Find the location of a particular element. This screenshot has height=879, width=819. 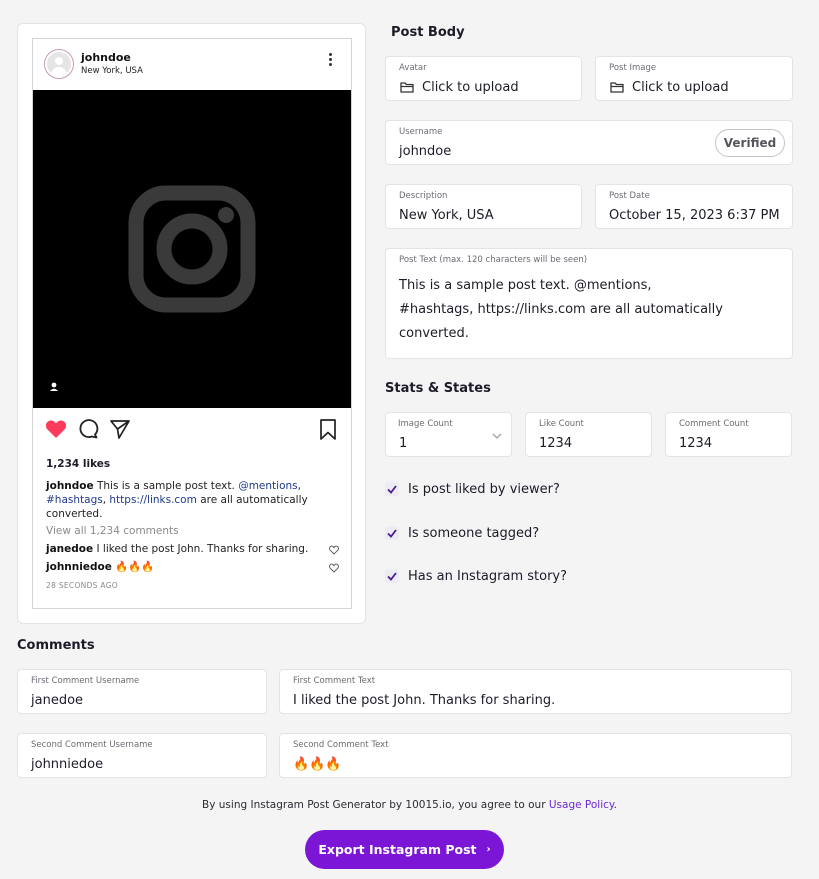

avatar-upload: Avatar Click to upload is located at coordinates (483, 78).